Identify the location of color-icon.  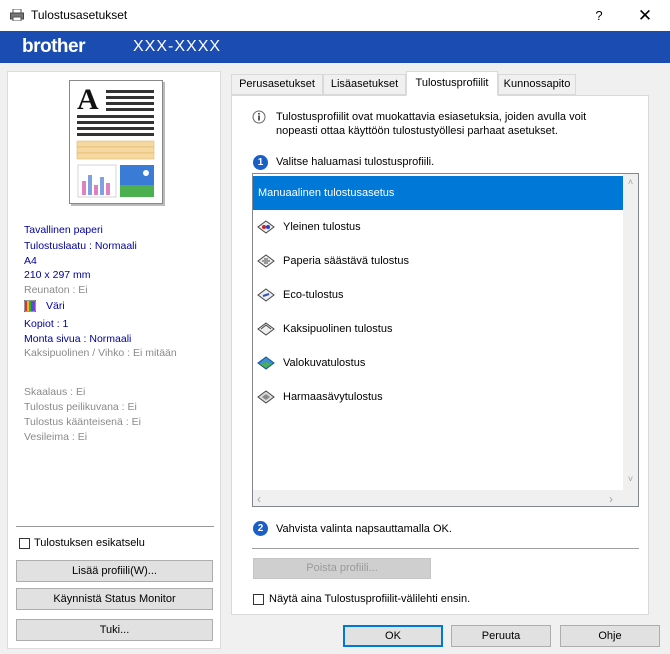
(30, 306).